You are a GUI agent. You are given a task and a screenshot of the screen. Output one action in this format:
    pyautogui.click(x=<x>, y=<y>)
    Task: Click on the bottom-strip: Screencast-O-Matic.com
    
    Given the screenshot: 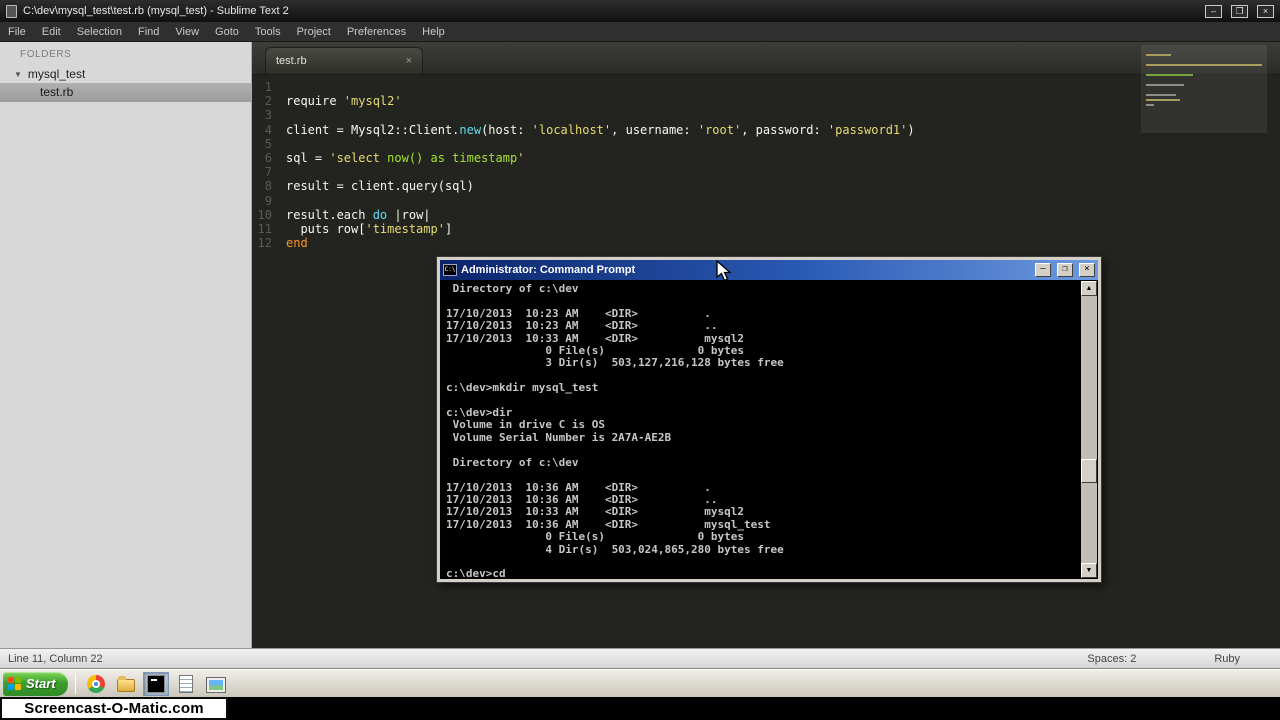 What is the action you would take?
    pyautogui.click(x=640, y=708)
    